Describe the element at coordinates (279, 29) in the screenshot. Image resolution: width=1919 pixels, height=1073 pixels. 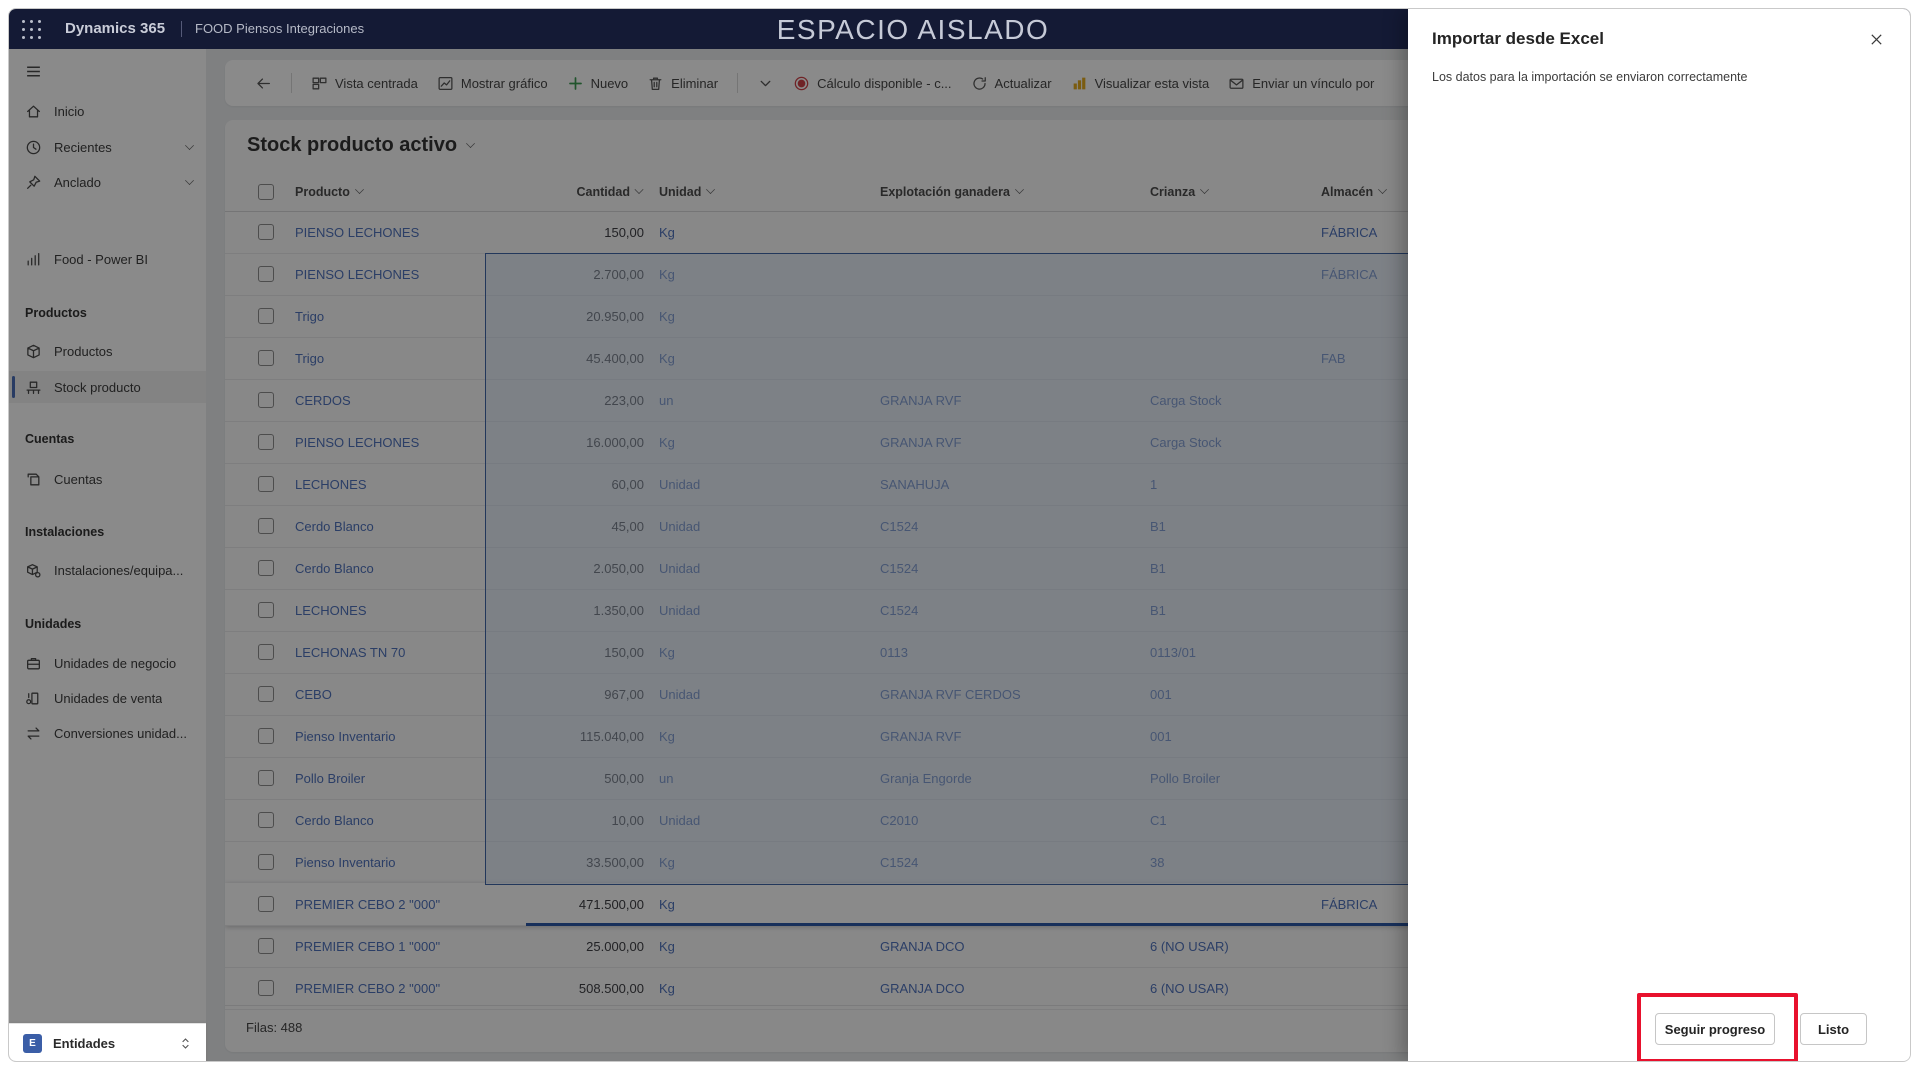
I see `app-name: FOOD Piensos Integraciones` at that location.